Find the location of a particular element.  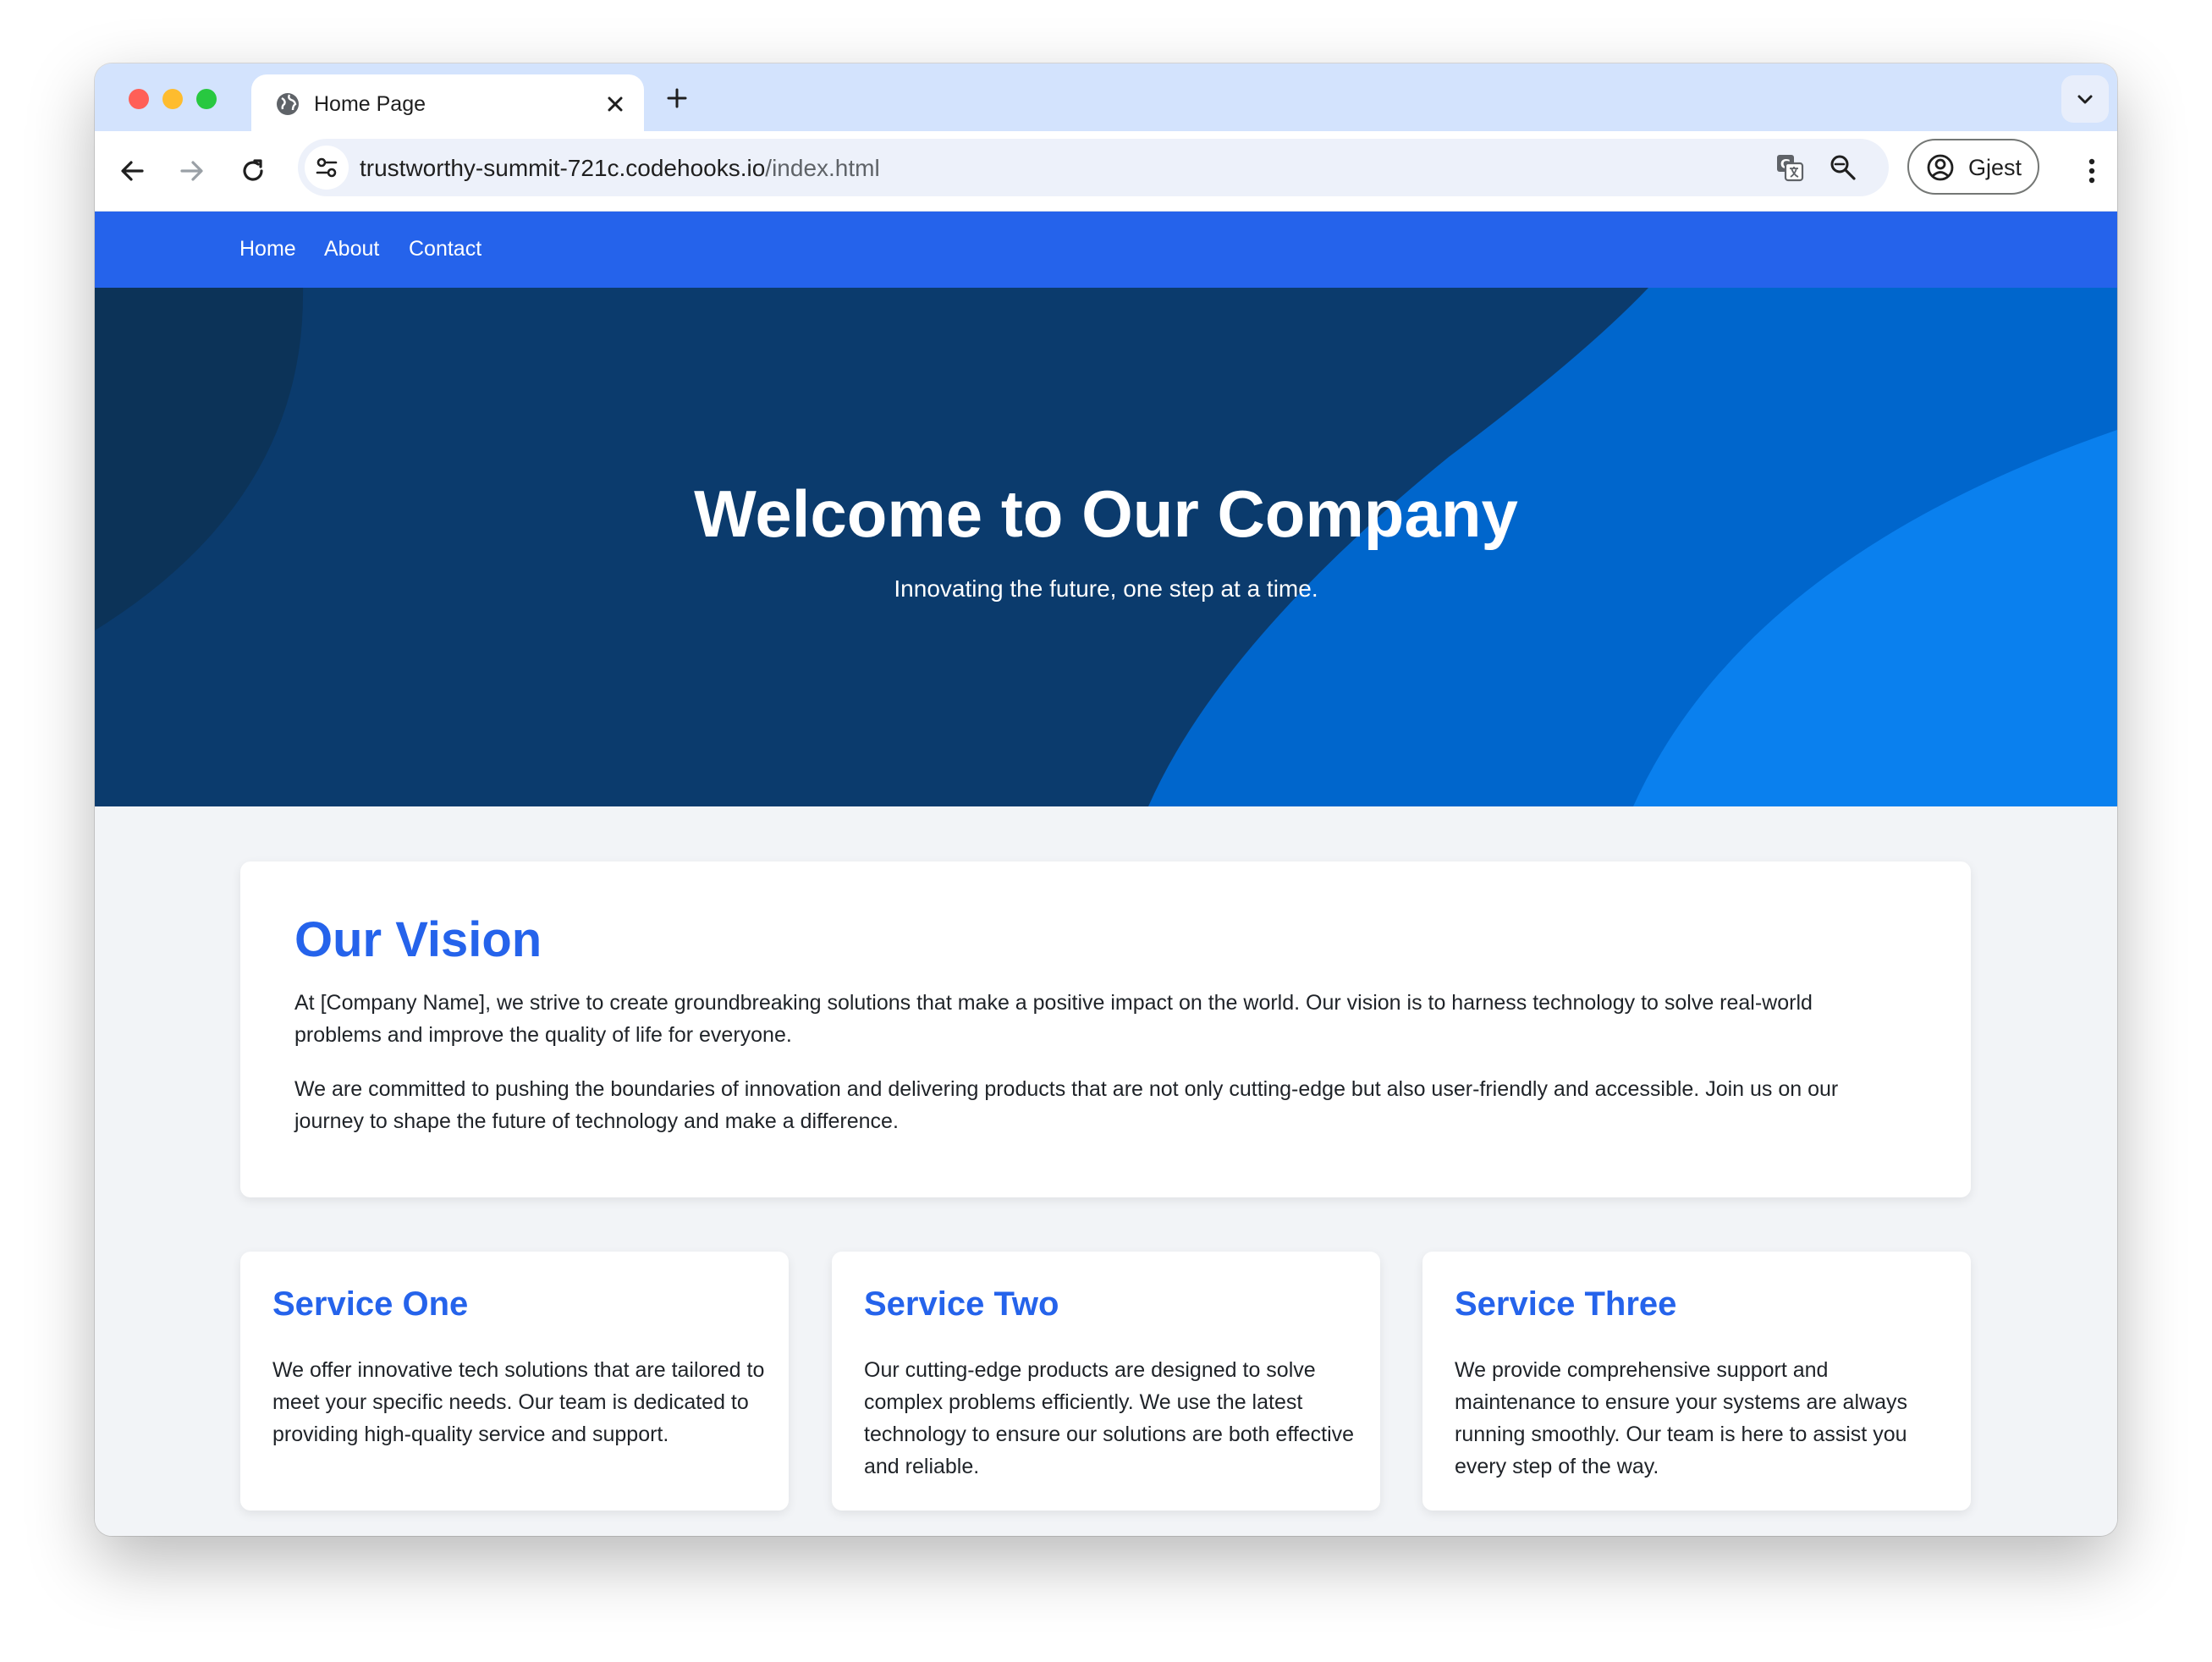

close-window-button is located at coordinates (139, 99).